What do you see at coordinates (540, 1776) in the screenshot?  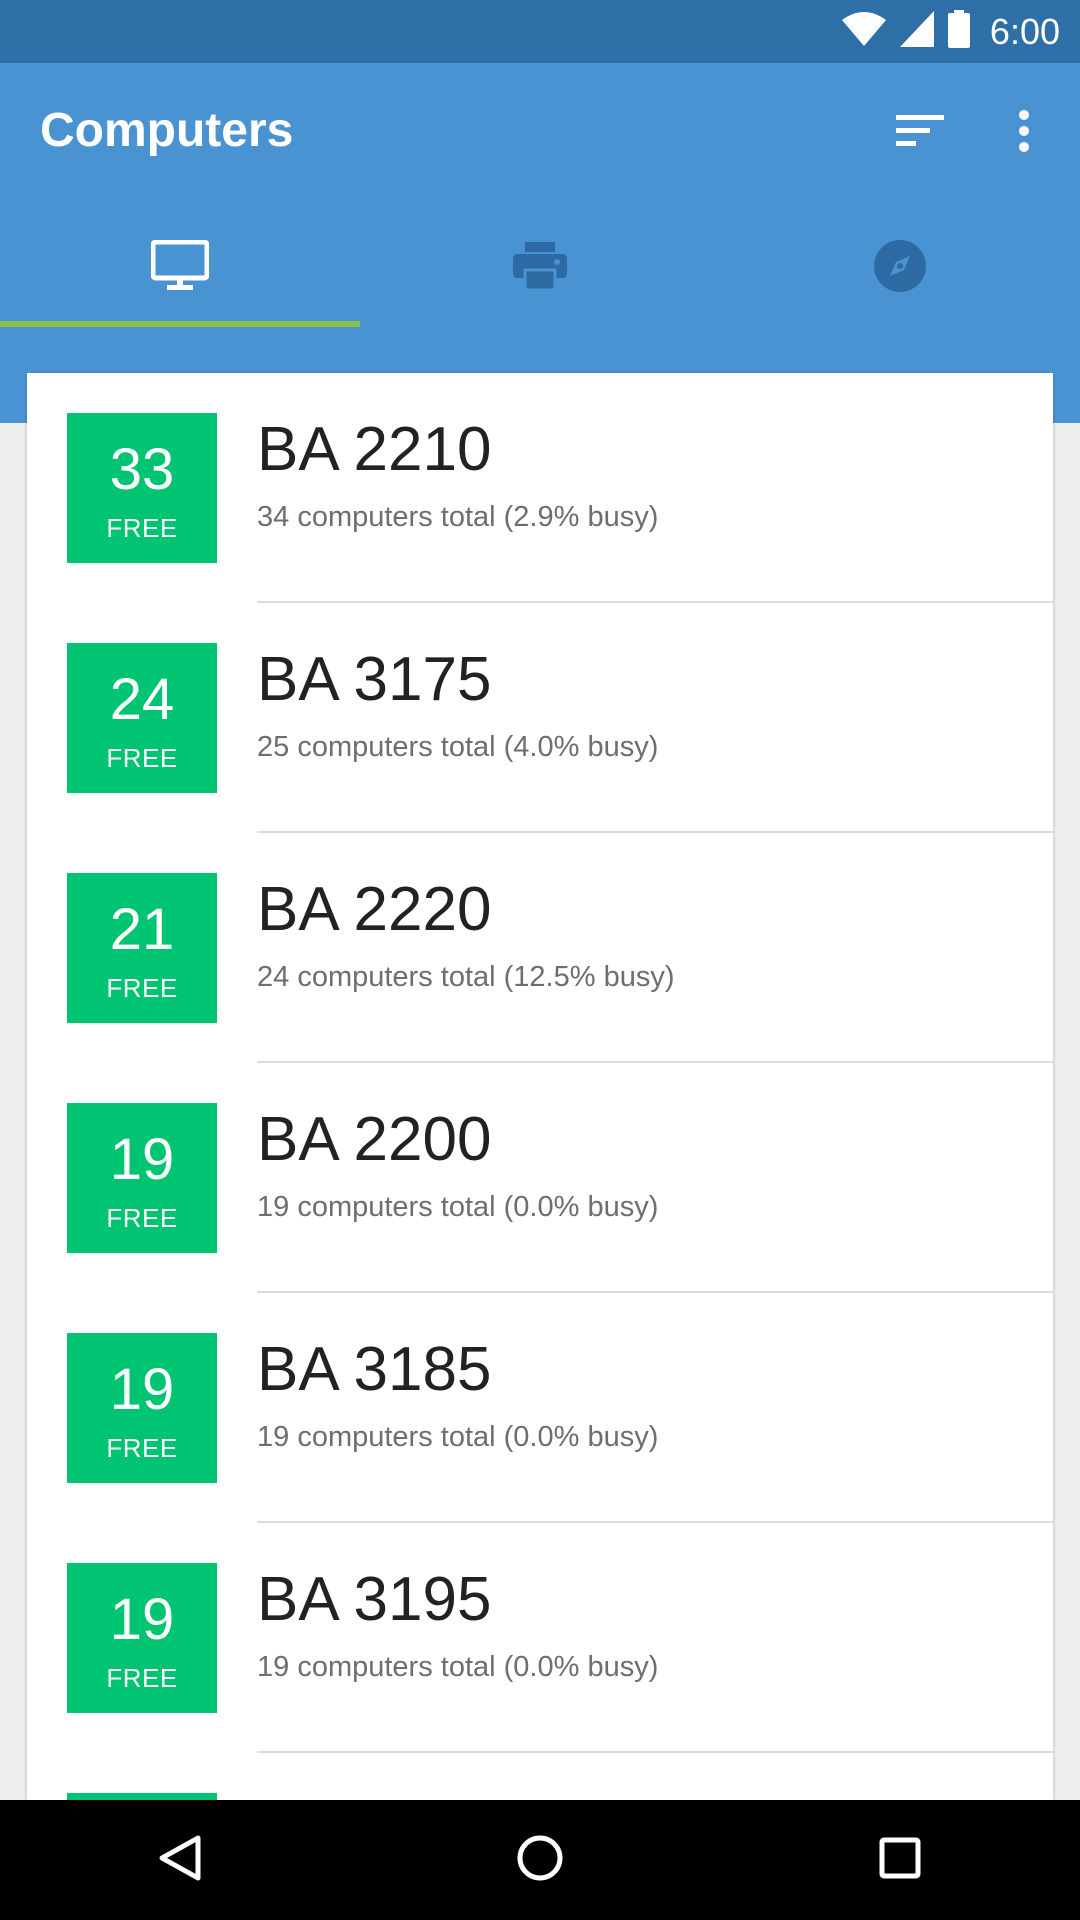 I see `lab-list-item-partial` at bounding box center [540, 1776].